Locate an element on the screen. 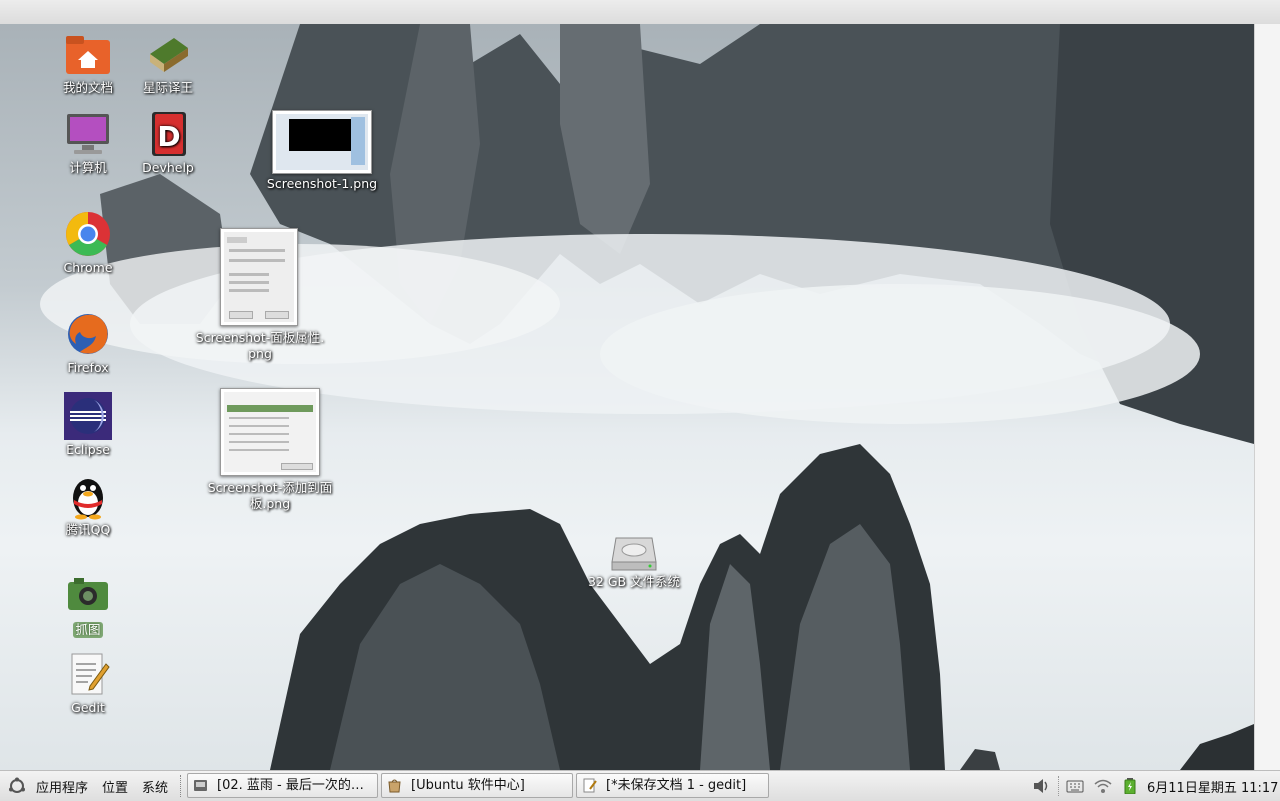  desktop-file-screenshot-panel-properties: Screenshot-面板属性. png is located at coordinates (260, 296).